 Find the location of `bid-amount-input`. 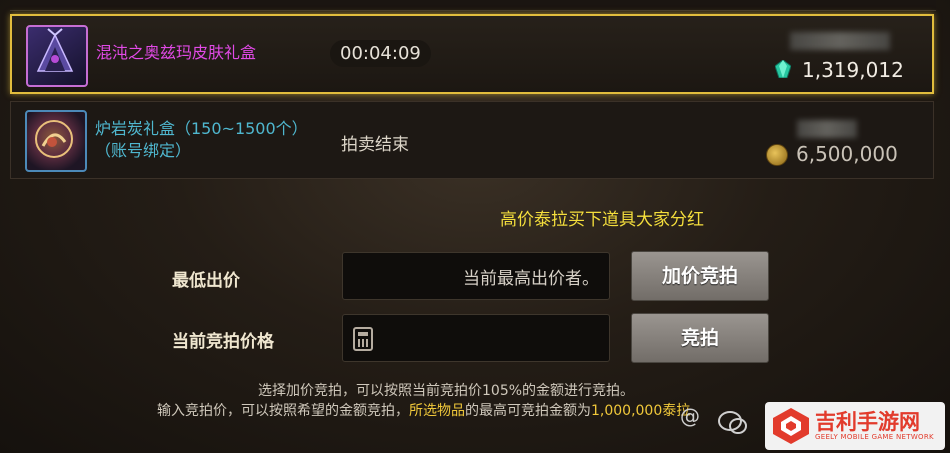

bid-amount-input is located at coordinates (476, 338).